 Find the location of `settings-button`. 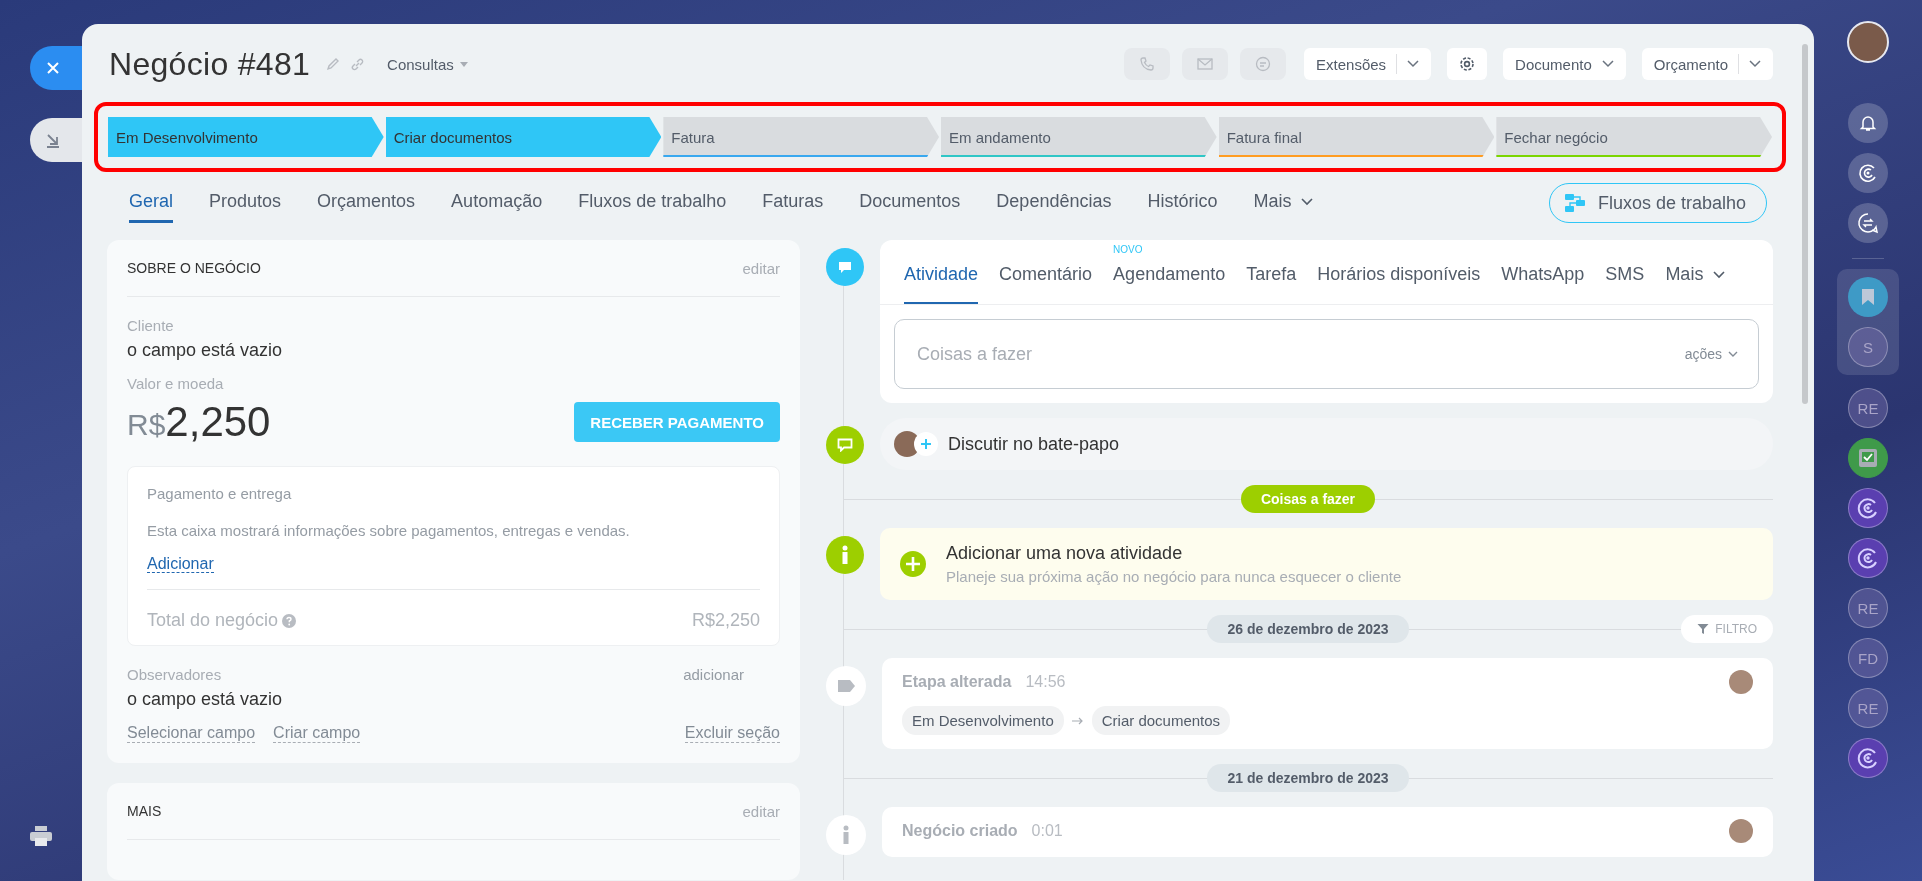

settings-button is located at coordinates (1467, 64).